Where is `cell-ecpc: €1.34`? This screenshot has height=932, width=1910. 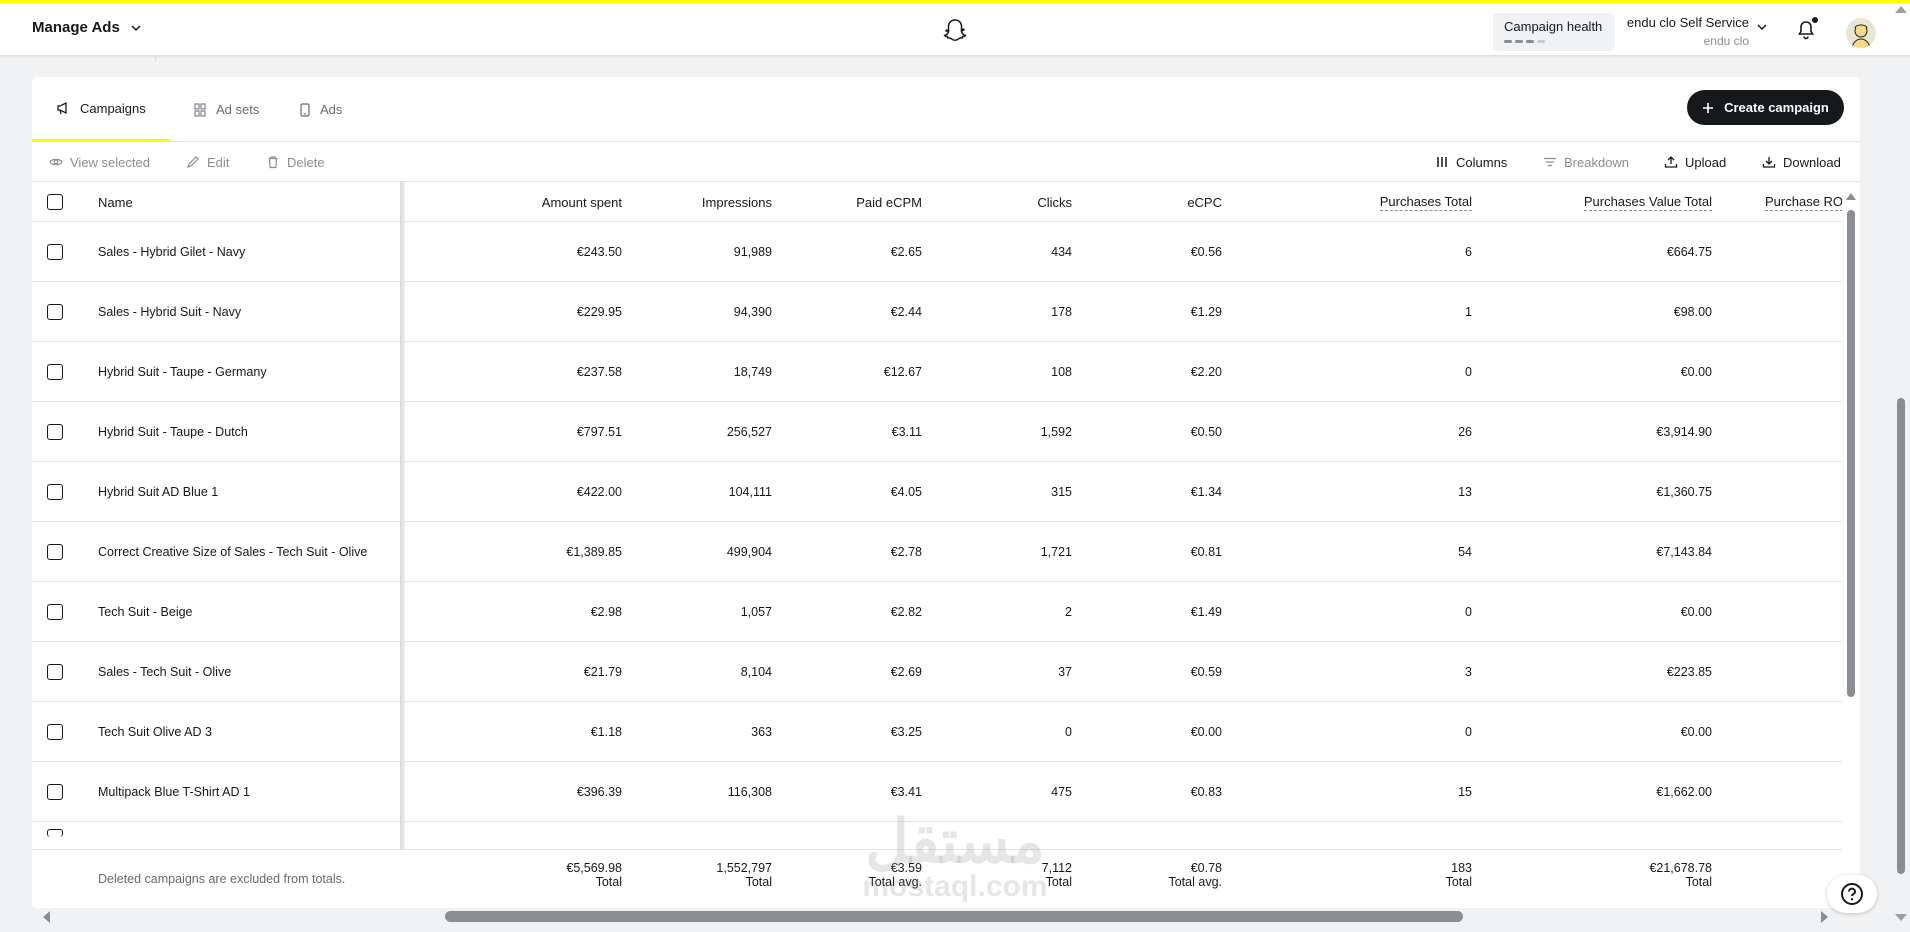
cell-ecpc: €1.34 is located at coordinates (1206, 492).